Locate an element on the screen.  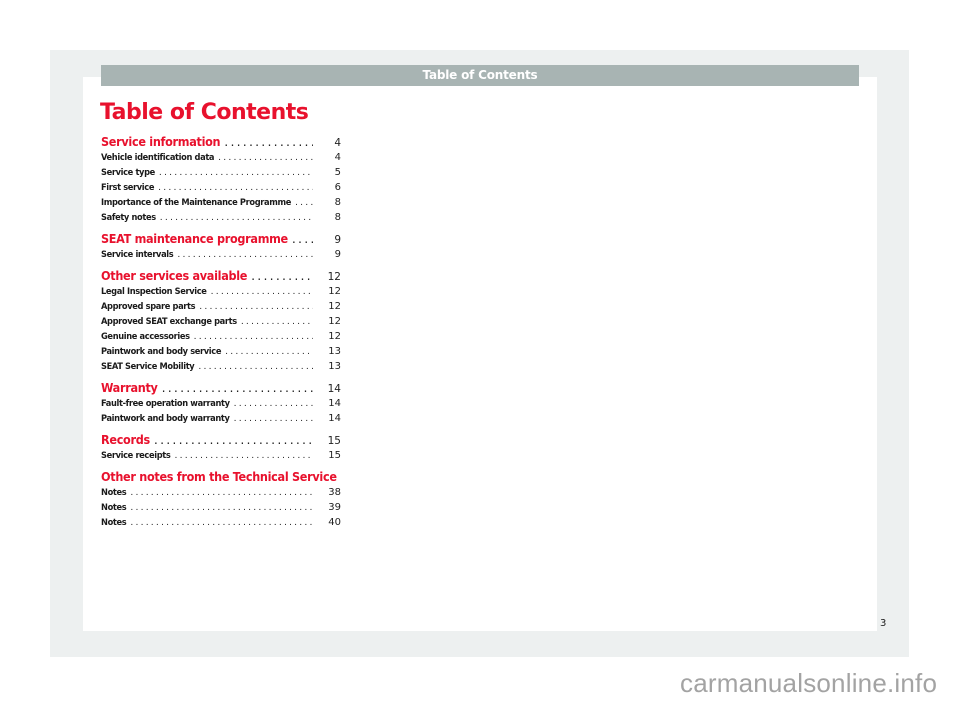
toc-entry-label: Genuine accessories is located at coordinates (145, 336).